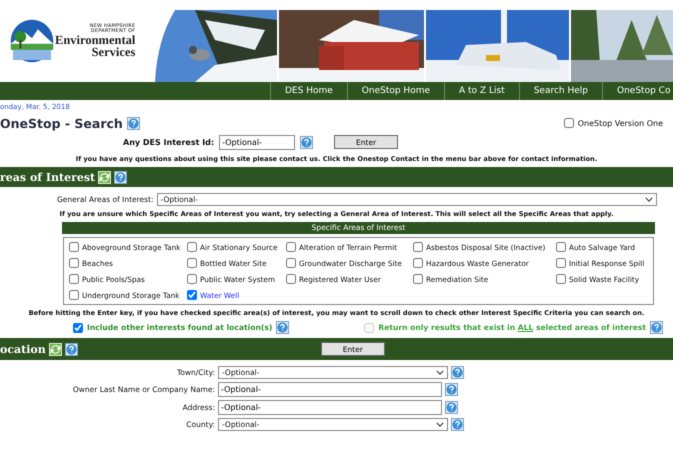 The height and width of the screenshot is (453, 673). I want to click on page-title: OneStop - Search, so click(61, 123).